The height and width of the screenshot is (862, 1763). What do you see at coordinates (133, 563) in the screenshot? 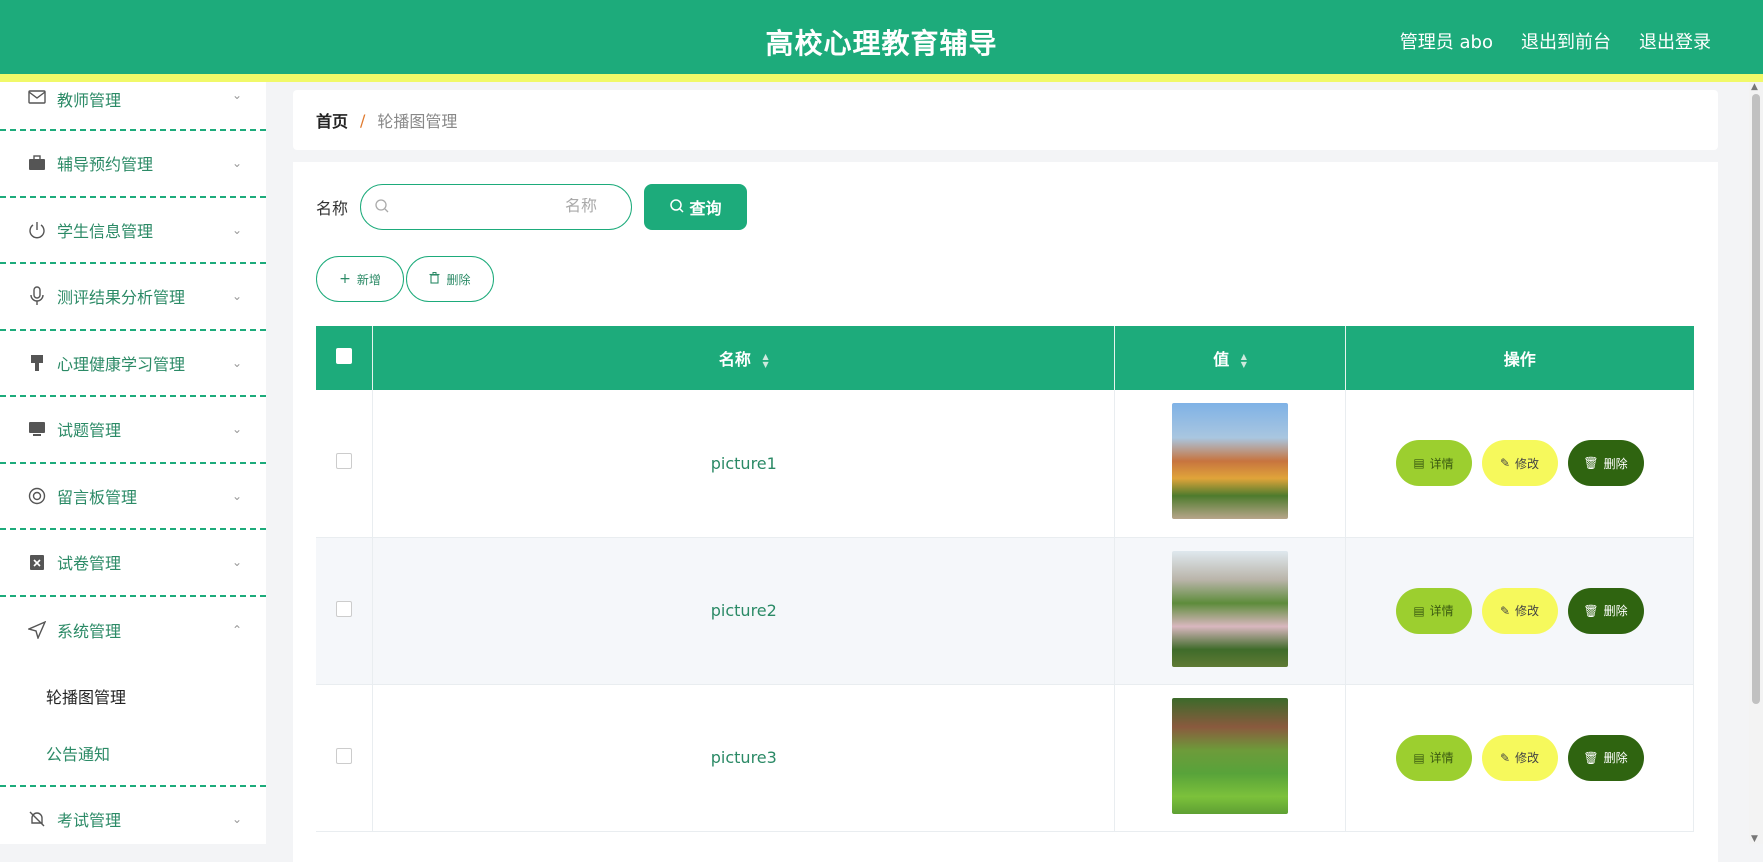
I see `sidebar-item-paper: 试卷管理 ⌄` at bounding box center [133, 563].